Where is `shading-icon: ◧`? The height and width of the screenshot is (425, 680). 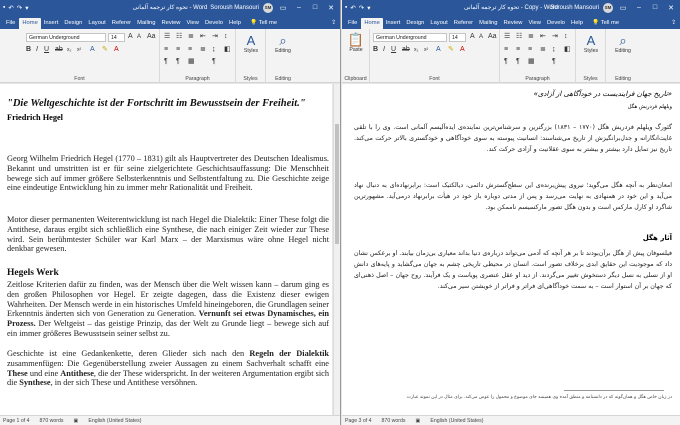 shading-icon: ◧ is located at coordinates (567, 50).